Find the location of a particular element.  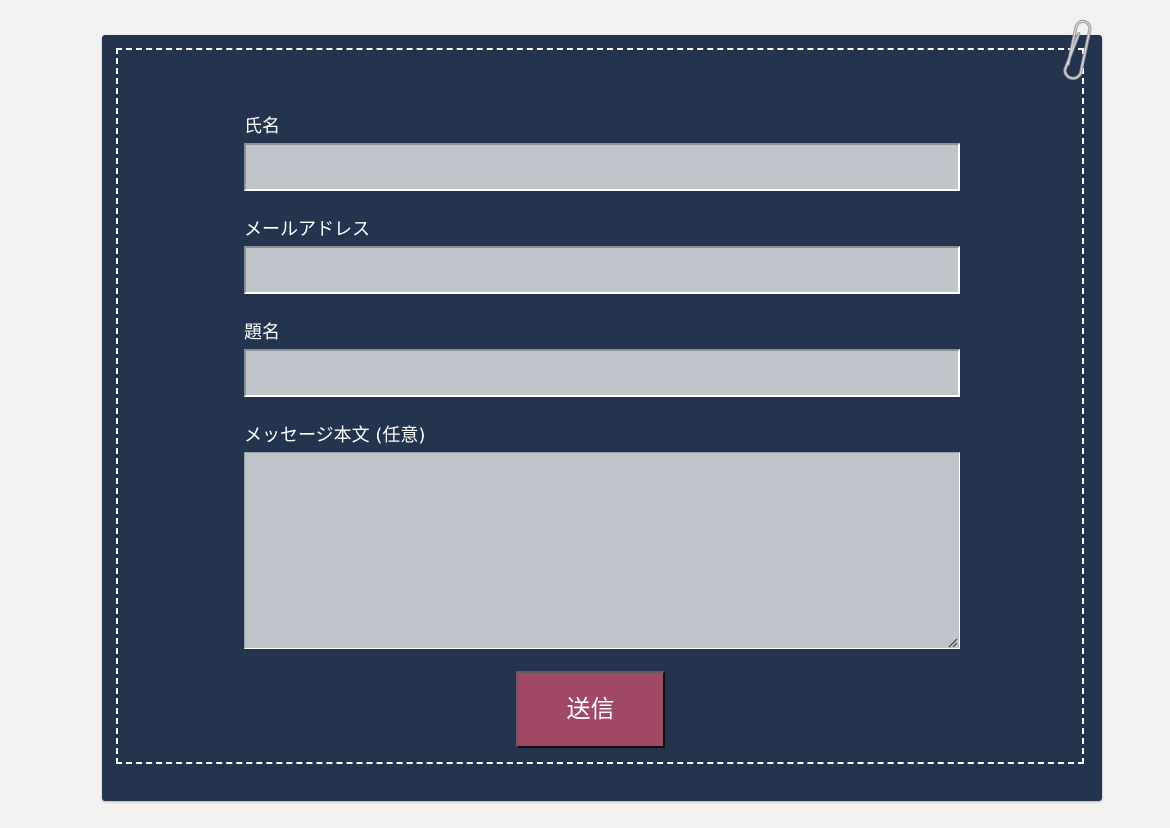

email-label: メールアドレス is located at coordinates (307, 229).